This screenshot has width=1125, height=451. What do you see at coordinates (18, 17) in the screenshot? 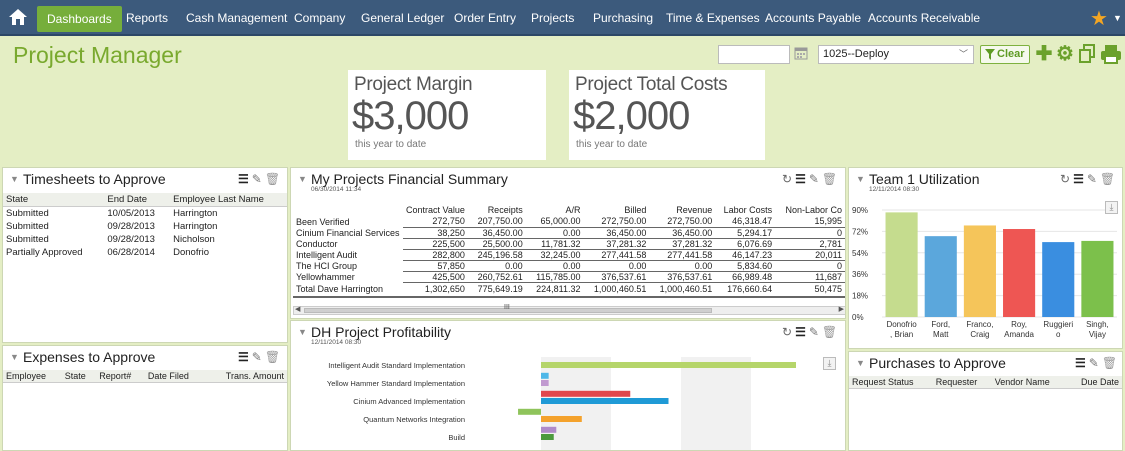
I see `home-icon` at bounding box center [18, 17].